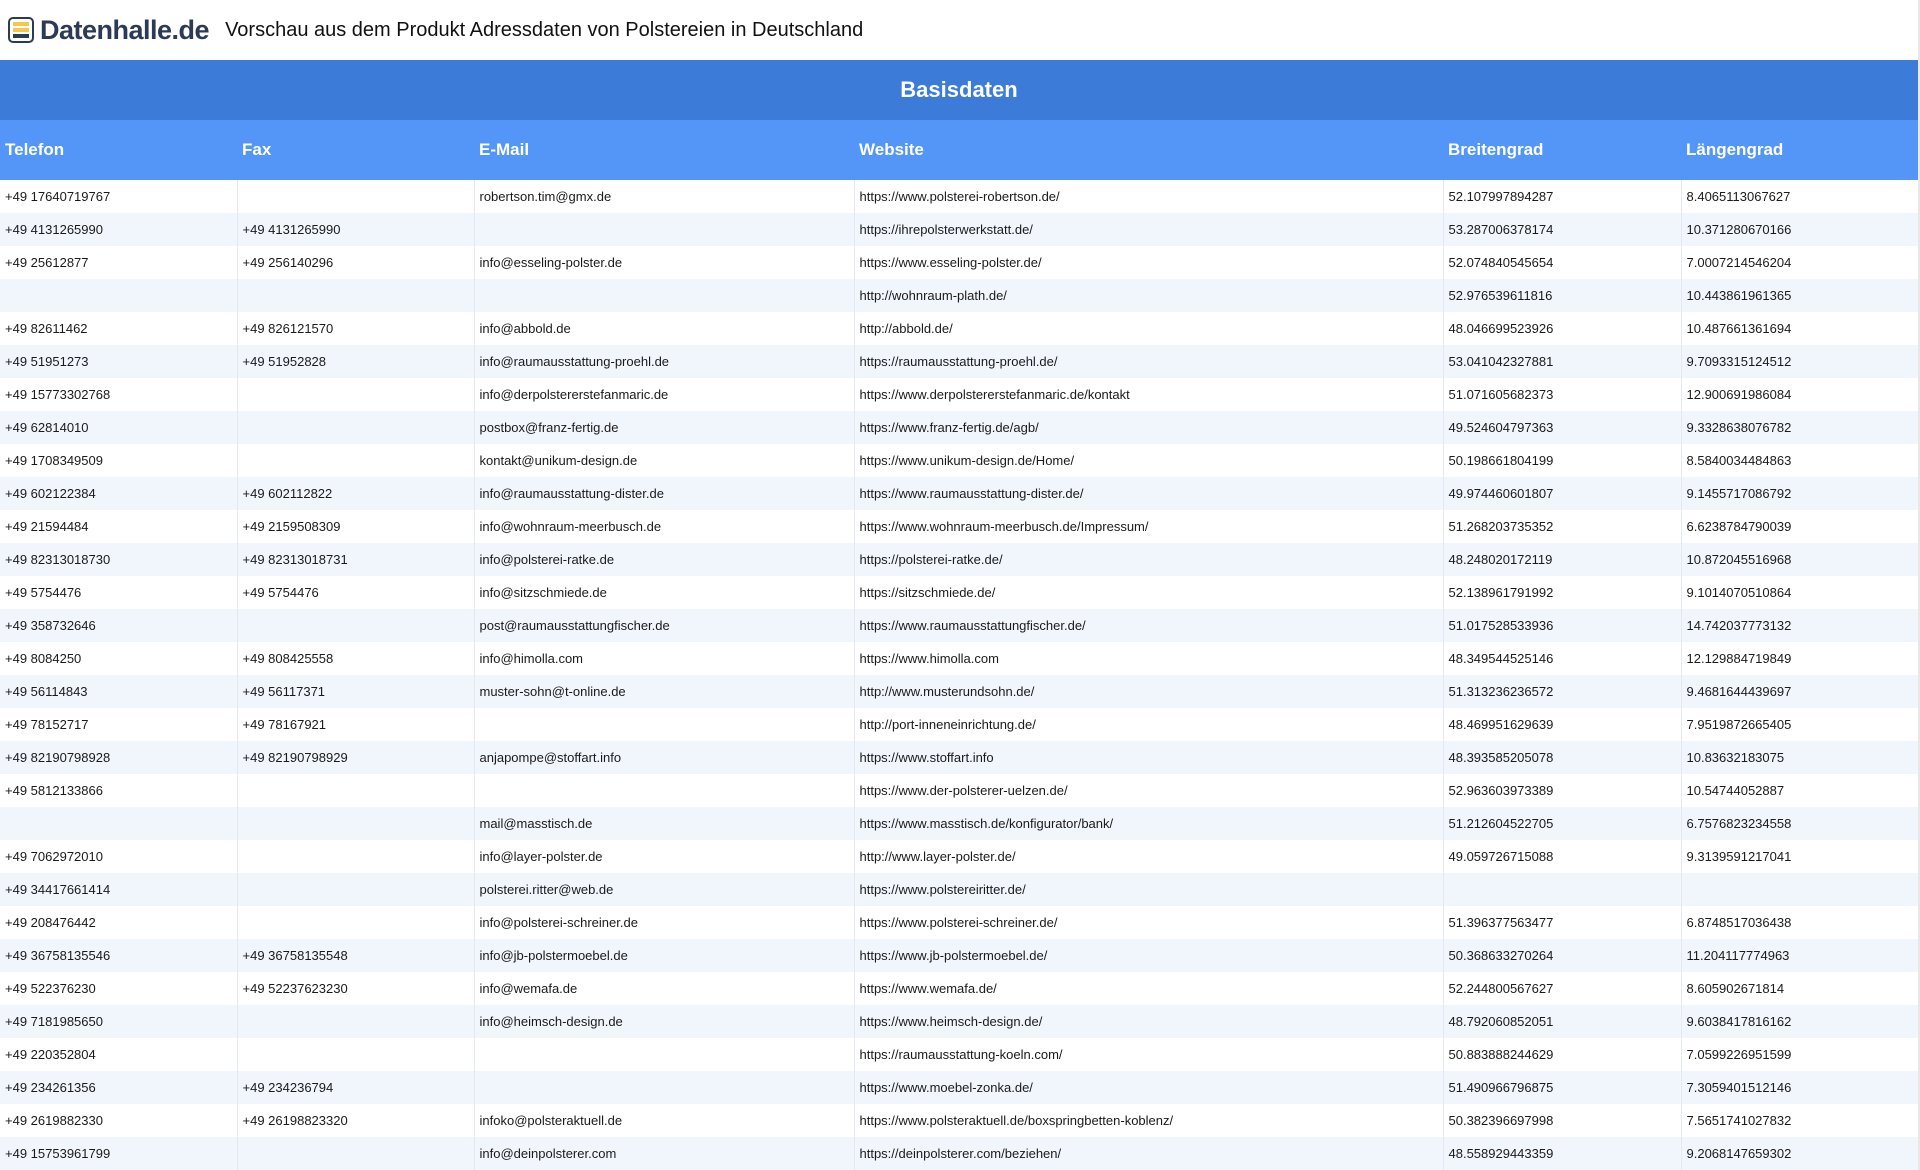 The height and width of the screenshot is (1170, 1920). Describe the element at coordinates (119, 196) in the screenshot. I see `cell-telefon: +49 17640719767` at that location.